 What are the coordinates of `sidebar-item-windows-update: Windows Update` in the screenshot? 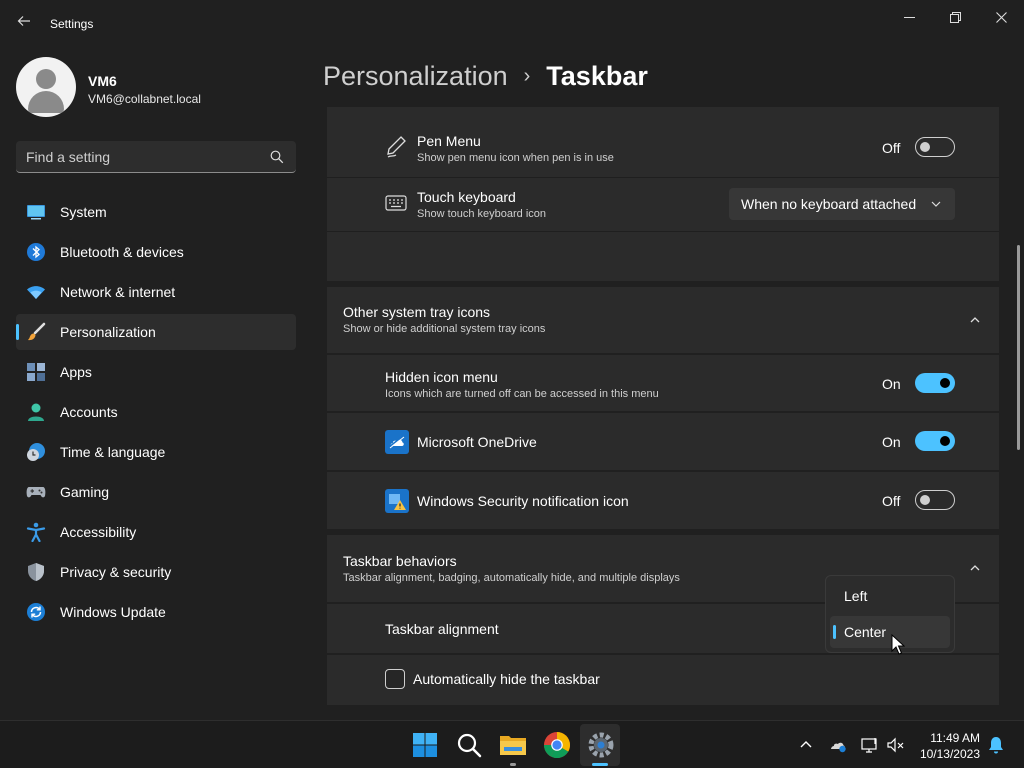 It's located at (156, 612).